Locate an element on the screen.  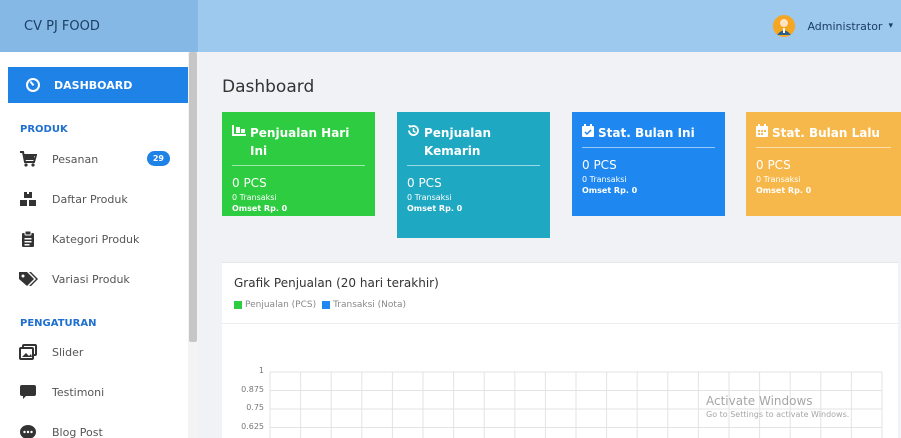
watermark-title: Activate Windows is located at coordinates (759, 401).